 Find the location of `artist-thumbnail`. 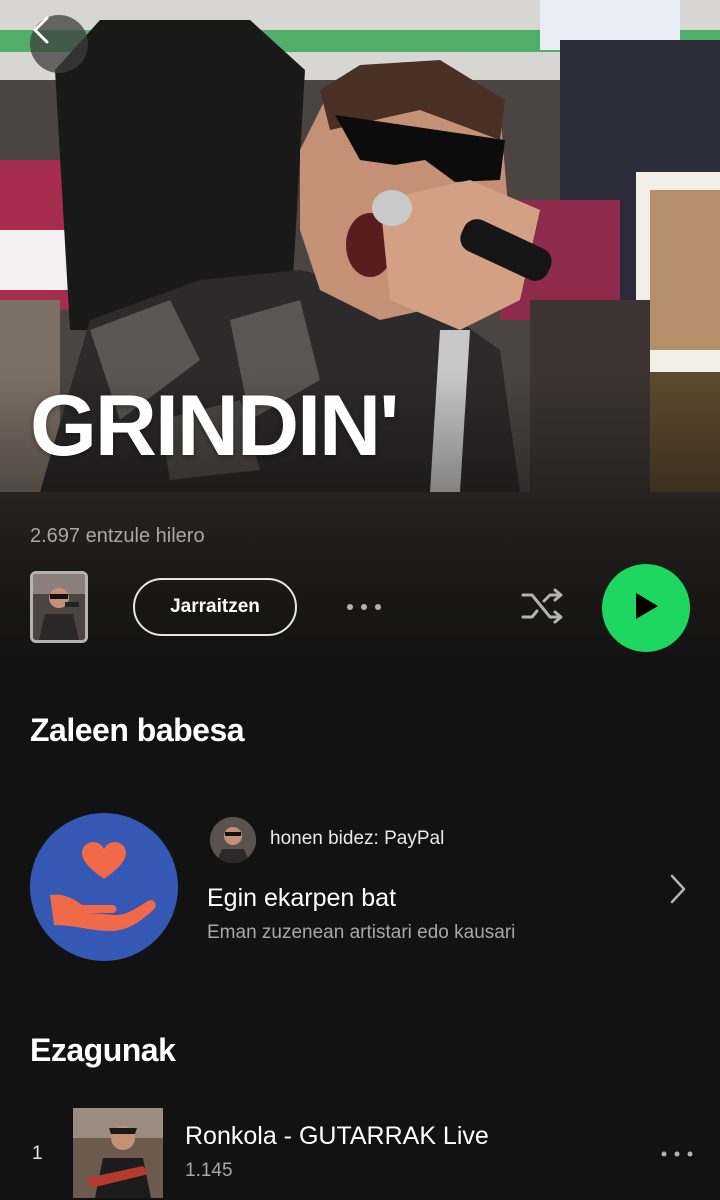

artist-thumbnail is located at coordinates (59, 607).